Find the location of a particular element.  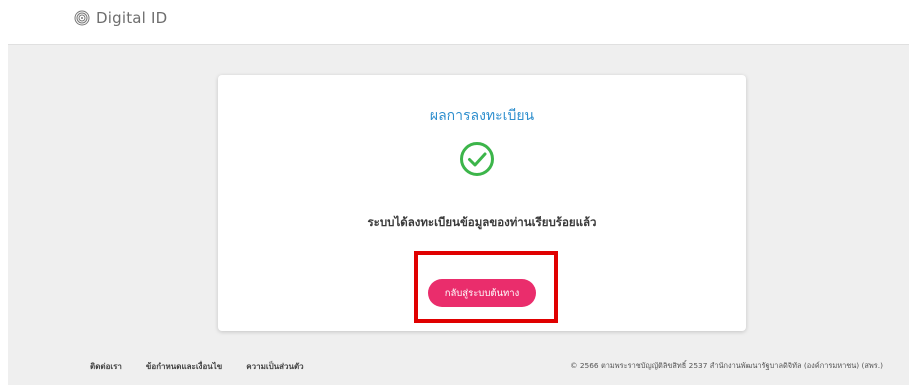

brand-name: Digital ID is located at coordinates (132, 18).